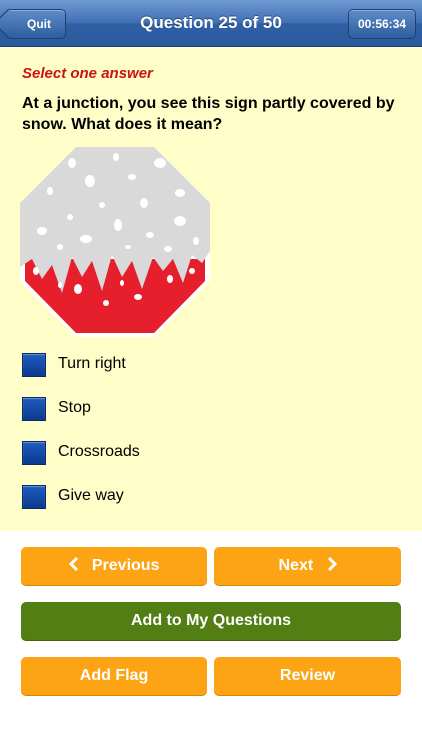 This screenshot has height=750, width=422. What do you see at coordinates (99, 451) in the screenshot?
I see `answer-label: Crossroads` at bounding box center [99, 451].